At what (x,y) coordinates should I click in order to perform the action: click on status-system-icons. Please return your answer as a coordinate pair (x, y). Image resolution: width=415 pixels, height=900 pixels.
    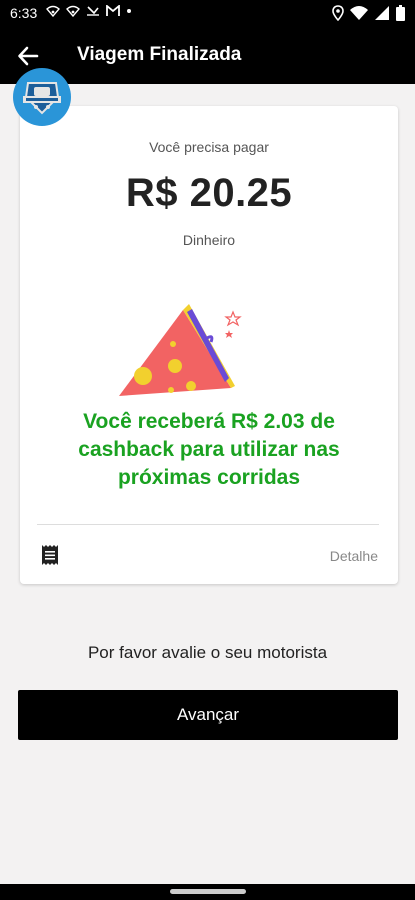
    Looking at the image, I should click on (368, 13).